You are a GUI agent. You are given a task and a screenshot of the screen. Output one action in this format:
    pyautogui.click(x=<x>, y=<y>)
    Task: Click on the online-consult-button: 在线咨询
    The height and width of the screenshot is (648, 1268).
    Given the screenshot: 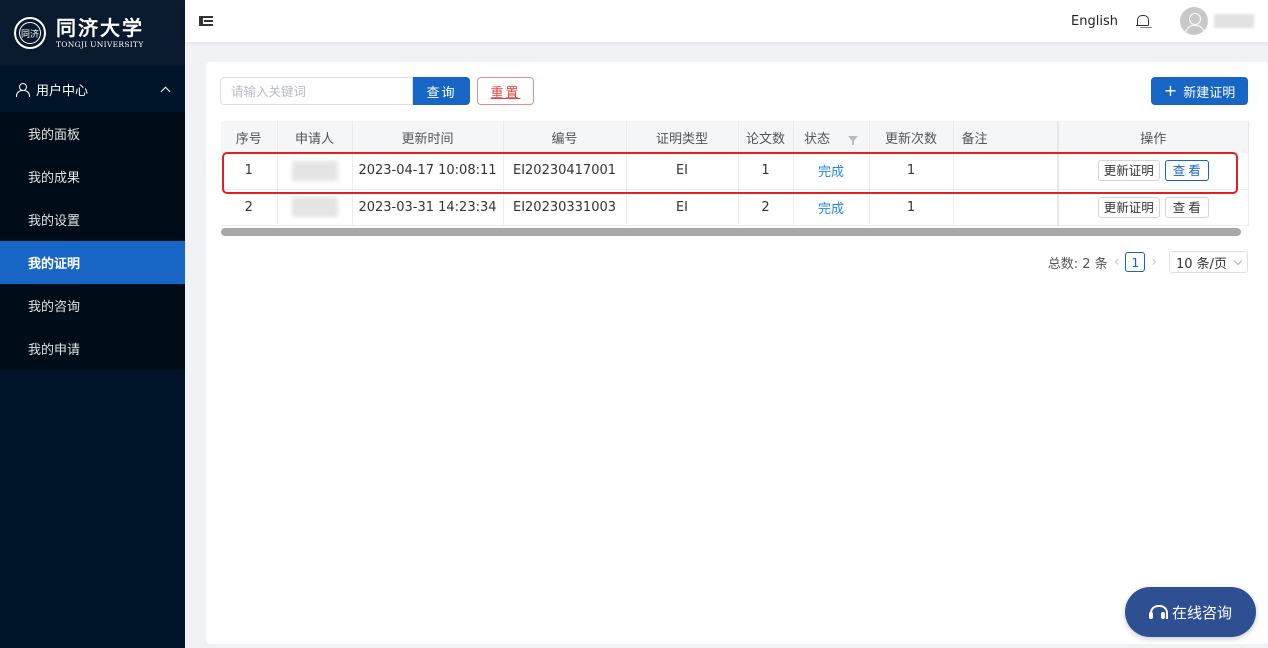 What is the action you would take?
    pyautogui.click(x=1190, y=612)
    